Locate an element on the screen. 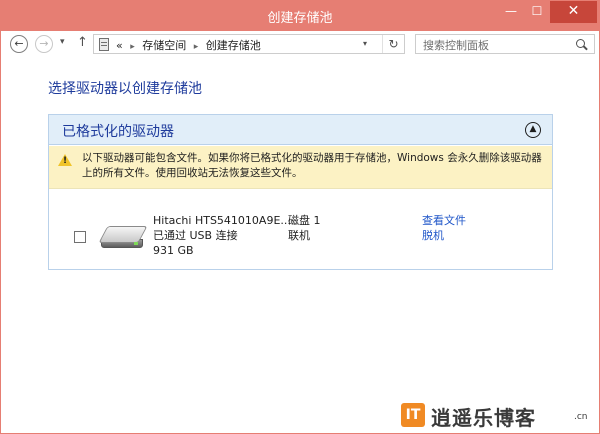 The image size is (600, 434). refresh-button: ↻ is located at coordinates (393, 44).